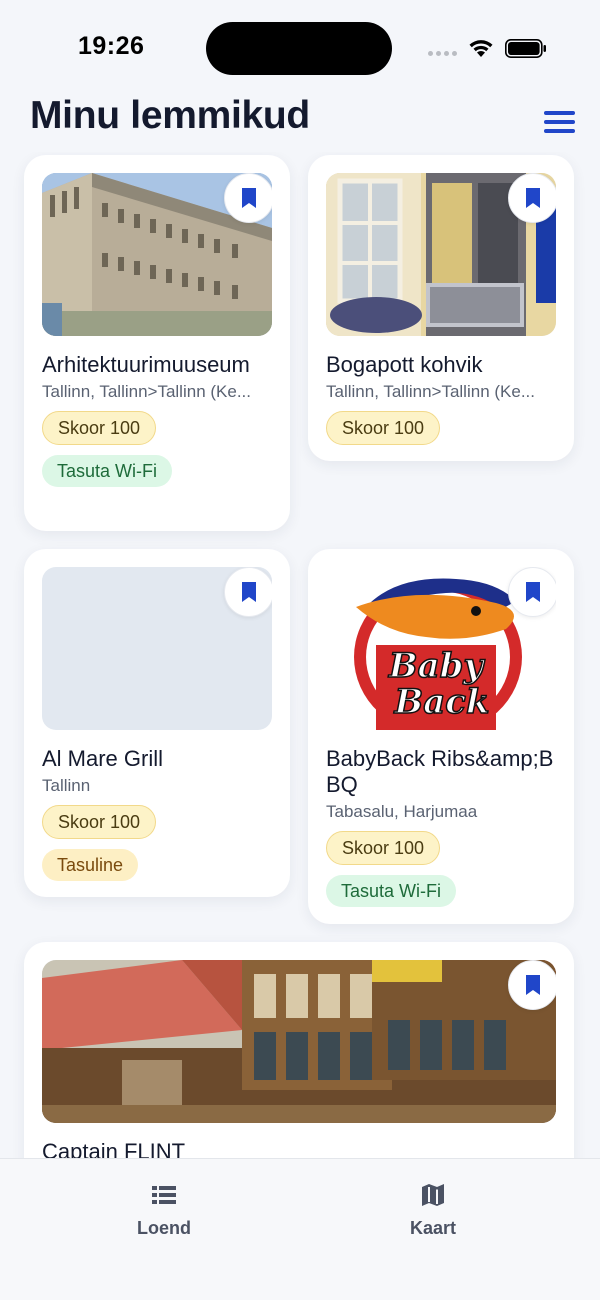 The height and width of the screenshot is (1300, 600). I want to click on bottom-tab-bar: Loend Kaart, so click(300, 1229).